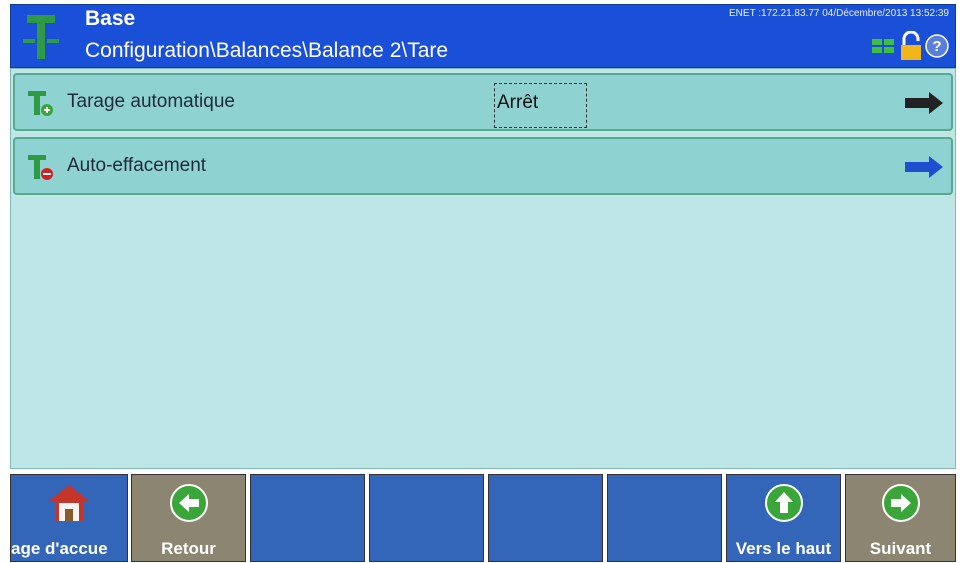 The image size is (964, 563). I want to click on arrow-right-circle-icon, so click(900, 503).